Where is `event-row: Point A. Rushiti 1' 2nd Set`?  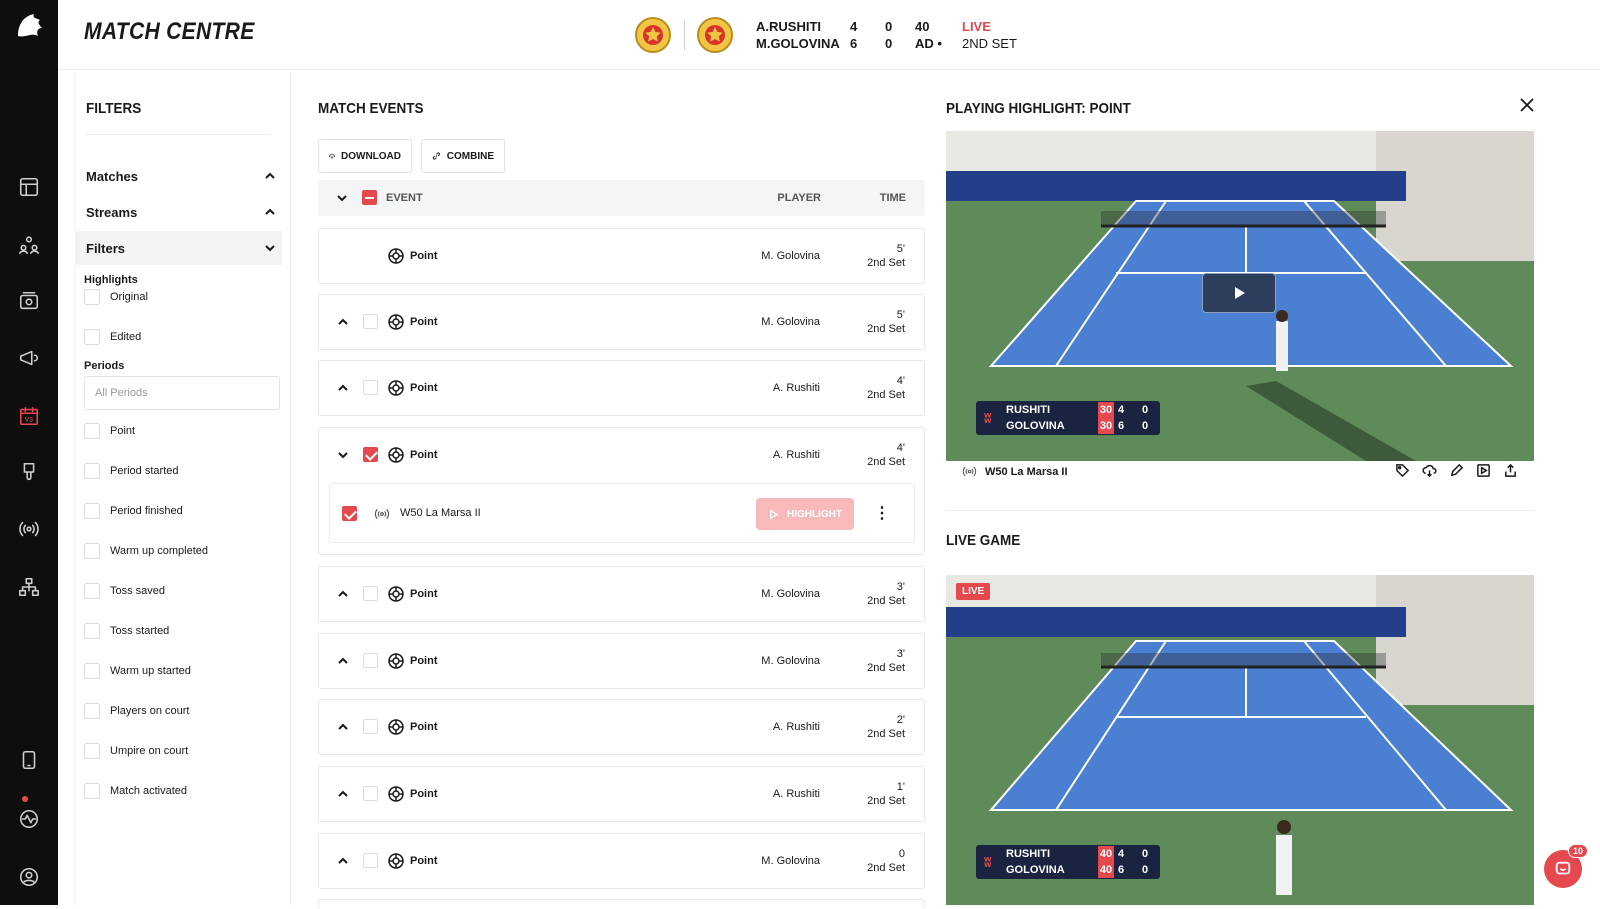
event-row: Point A. Rushiti 1' 2nd Set is located at coordinates (621, 794).